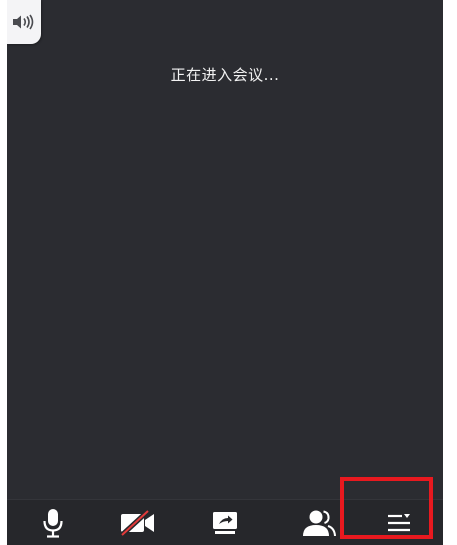 This screenshot has height=545, width=457. I want to click on microphone-icon, so click(53, 523).